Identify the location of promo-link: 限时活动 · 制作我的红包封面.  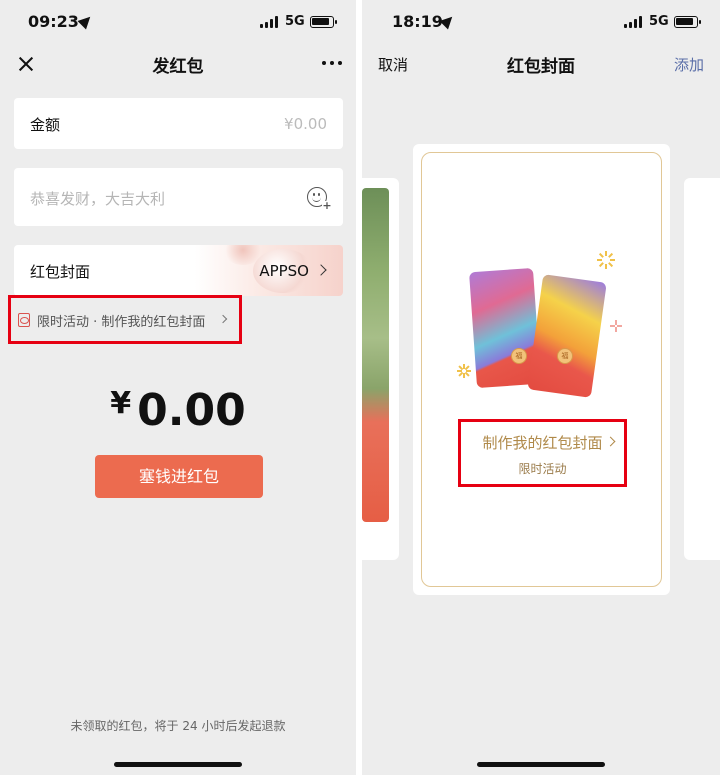
(125, 319).